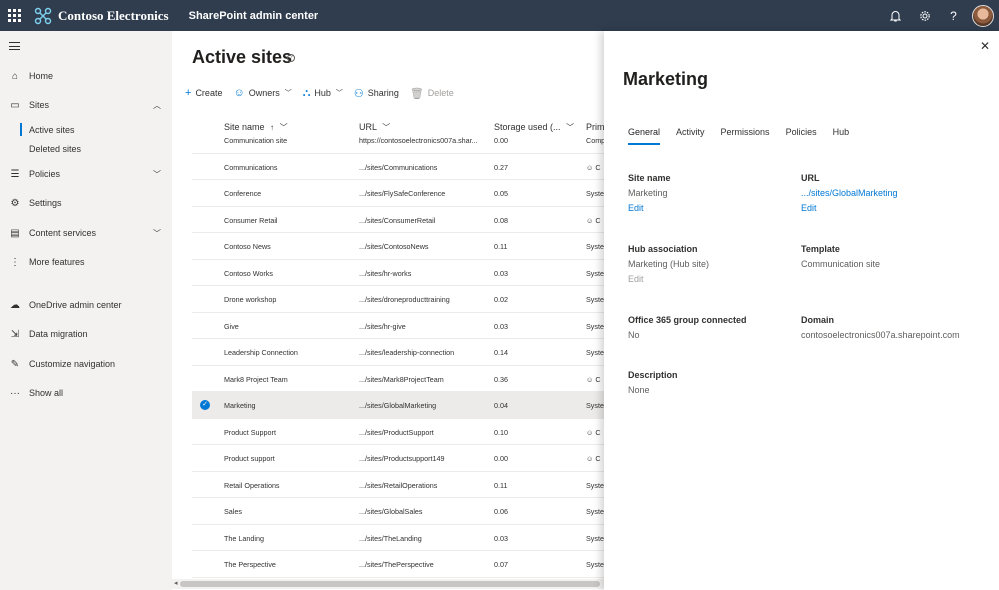 This screenshot has height=590, width=999. I want to click on sharing-button: ⚇ Sharing, so click(376, 93).